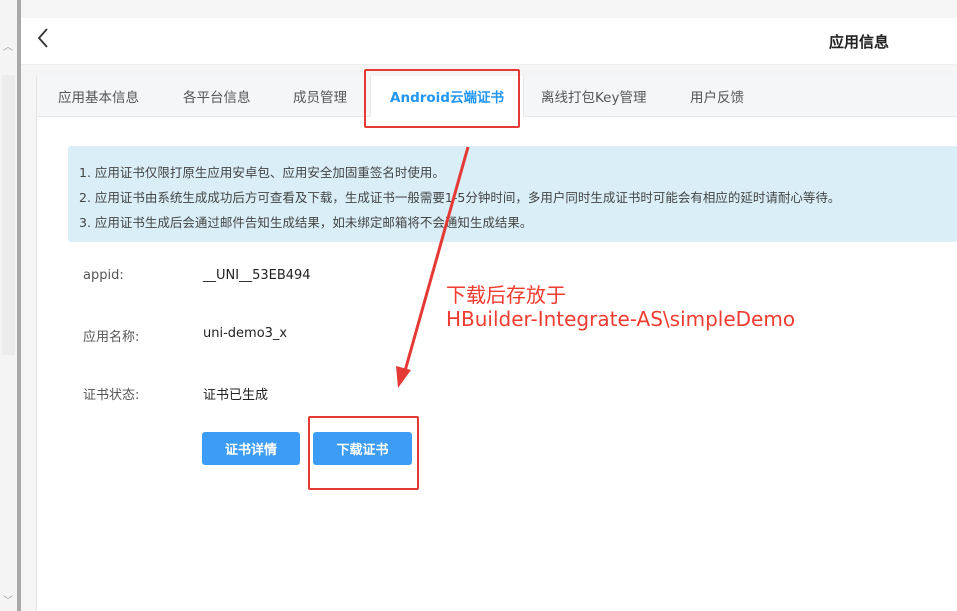  Describe the element at coordinates (447, 96) in the screenshot. I see `tab-android-cert: Android云端证书` at that location.